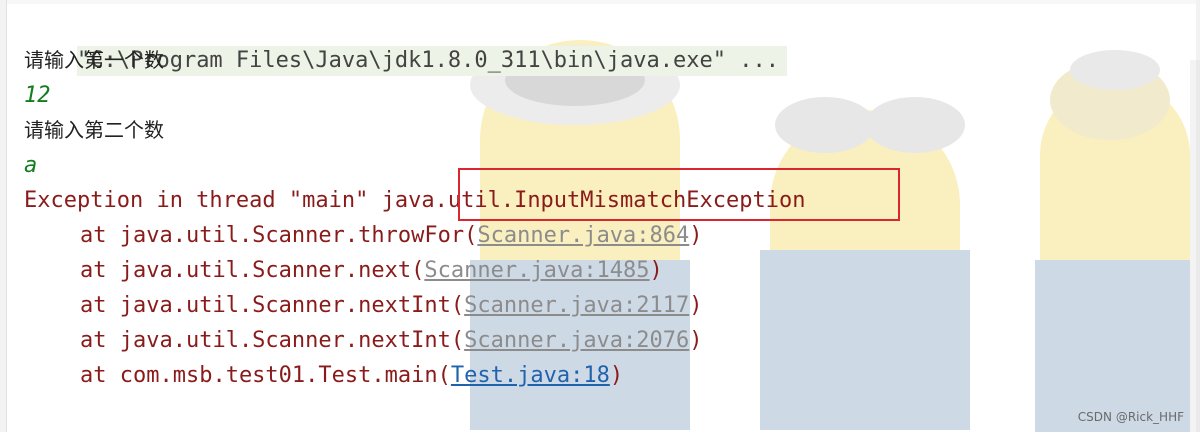 This screenshot has width=1200, height=432. What do you see at coordinates (37, 95) in the screenshot?
I see `console-line-input-first: 12` at bounding box center [37, 95].